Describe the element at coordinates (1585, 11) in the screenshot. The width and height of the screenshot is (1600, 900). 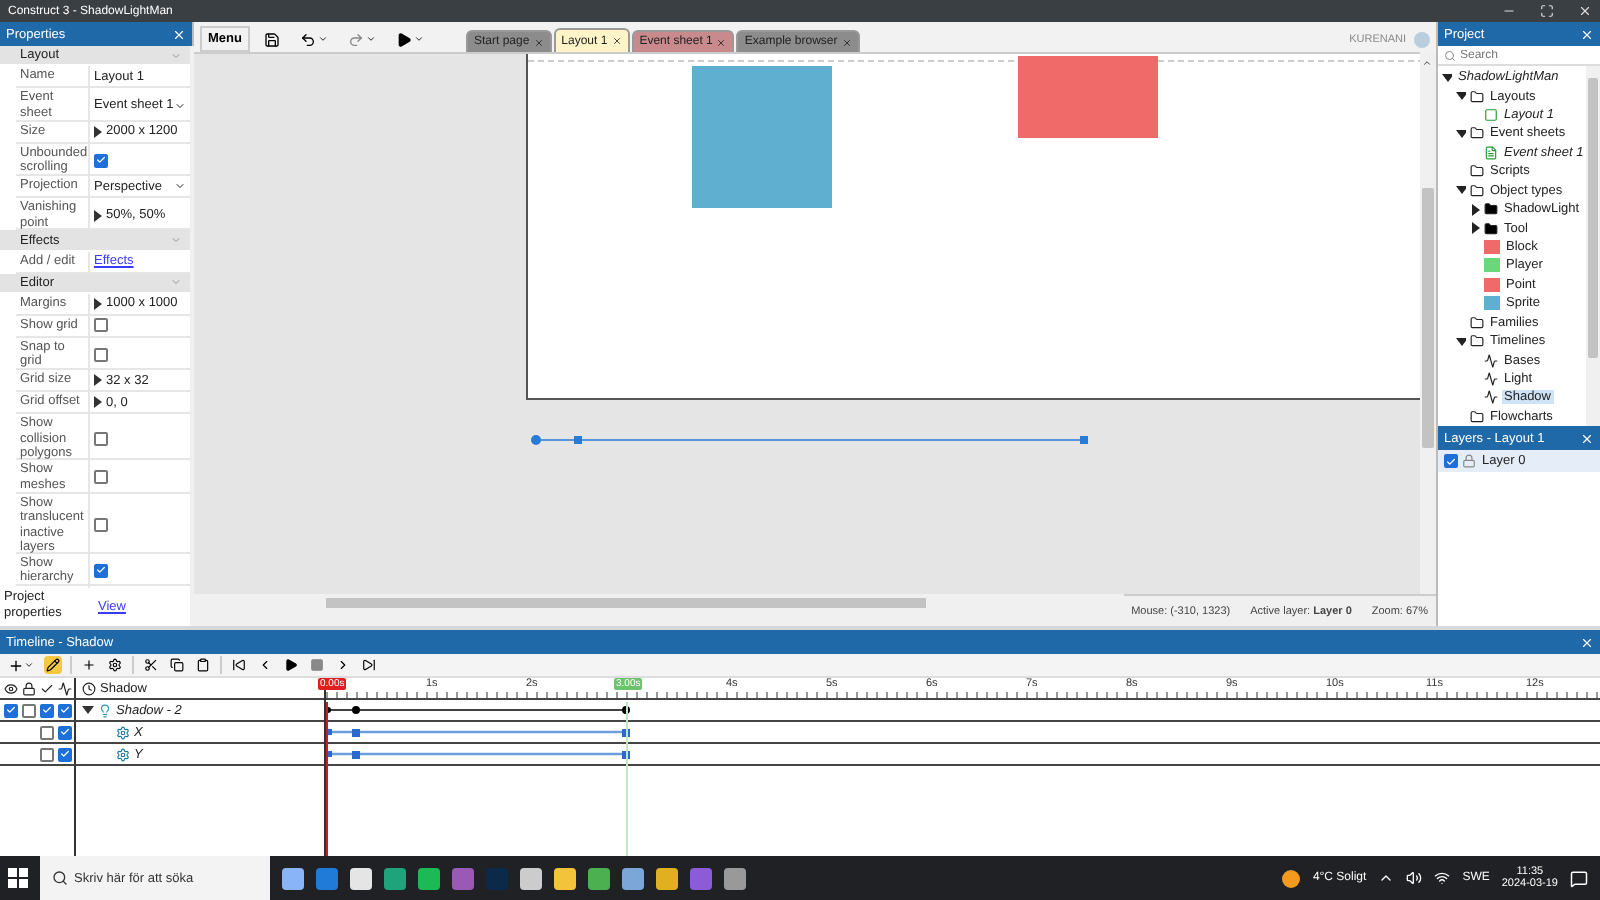
I see `close-icon` at that location.